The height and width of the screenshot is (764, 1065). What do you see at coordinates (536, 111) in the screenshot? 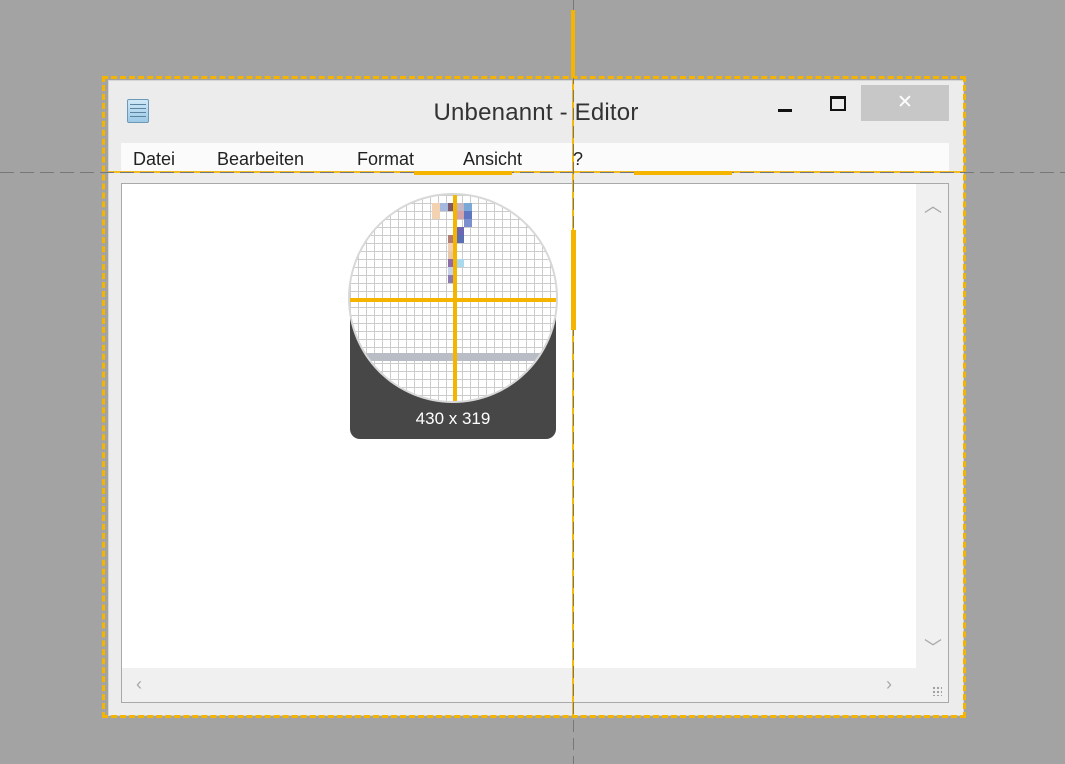
I see `title-bar: Unbenannt - Editor` at bounding box center [536, 111].